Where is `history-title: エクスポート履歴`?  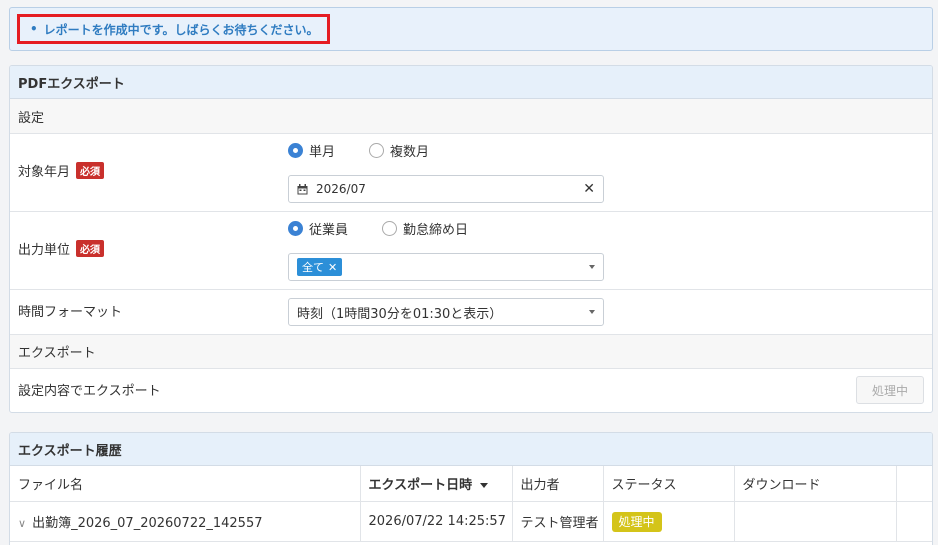
history-title: エクスポート履歴 is located at coordinates (471, 449).